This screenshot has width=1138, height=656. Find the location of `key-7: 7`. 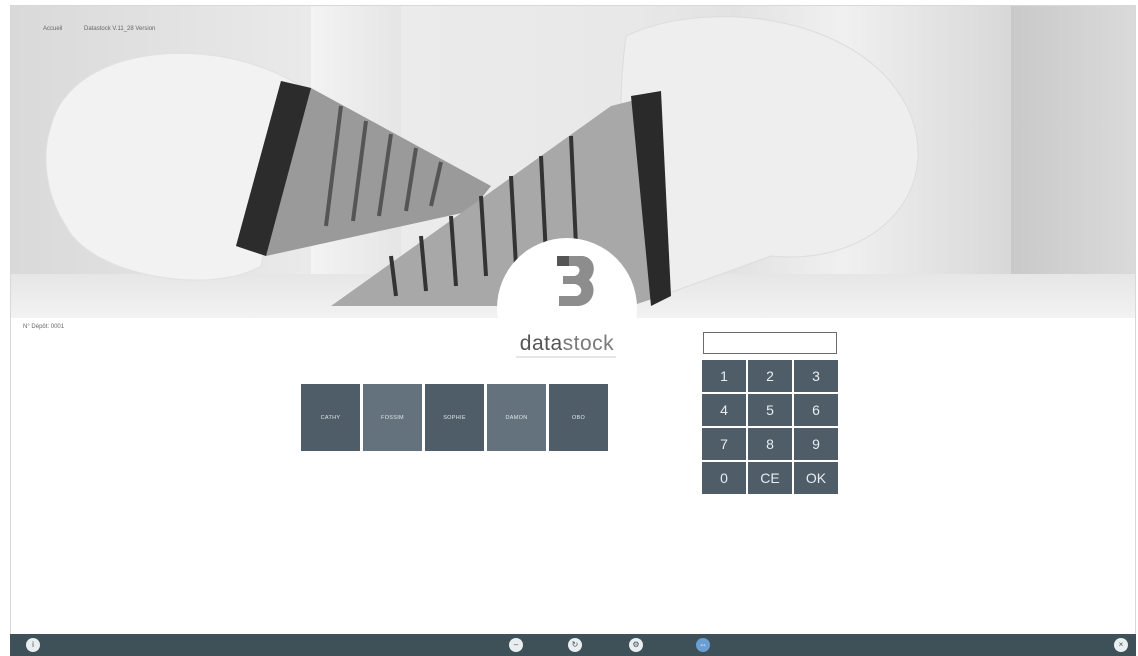

key-7: 7 is located at coordinates (724, 444).